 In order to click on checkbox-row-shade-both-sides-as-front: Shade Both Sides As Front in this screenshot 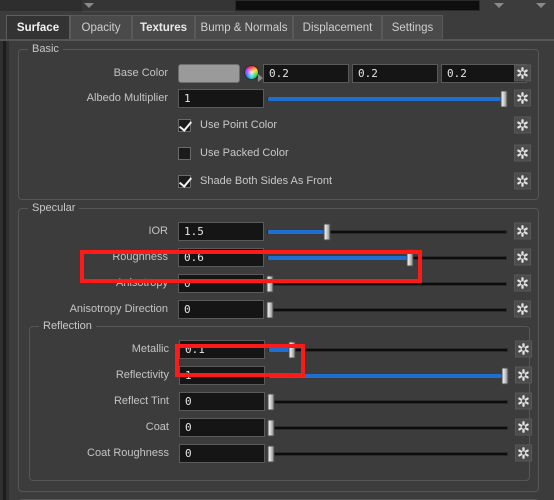, I will do `click(255, 181)`.